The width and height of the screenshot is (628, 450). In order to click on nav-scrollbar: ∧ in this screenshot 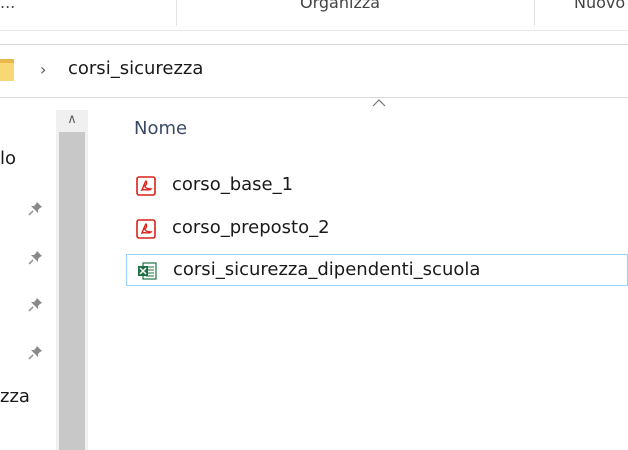, I will do `click(72, 280)`.